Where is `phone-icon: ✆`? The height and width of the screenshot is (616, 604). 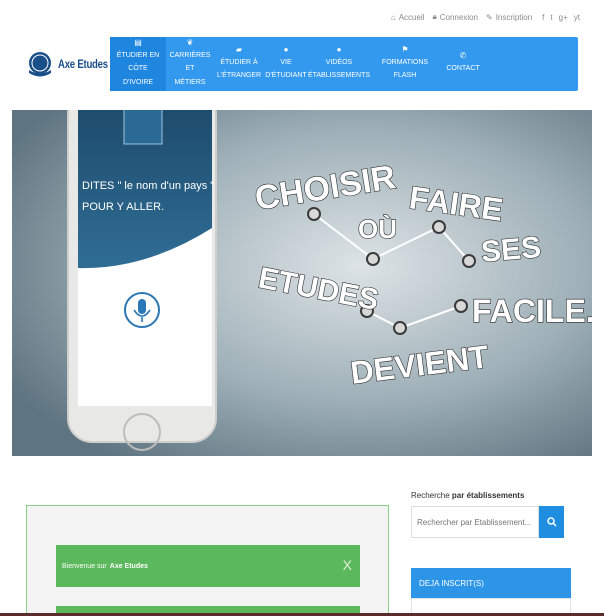
phone-icon: ✆ is located at coordinates (463, 56).